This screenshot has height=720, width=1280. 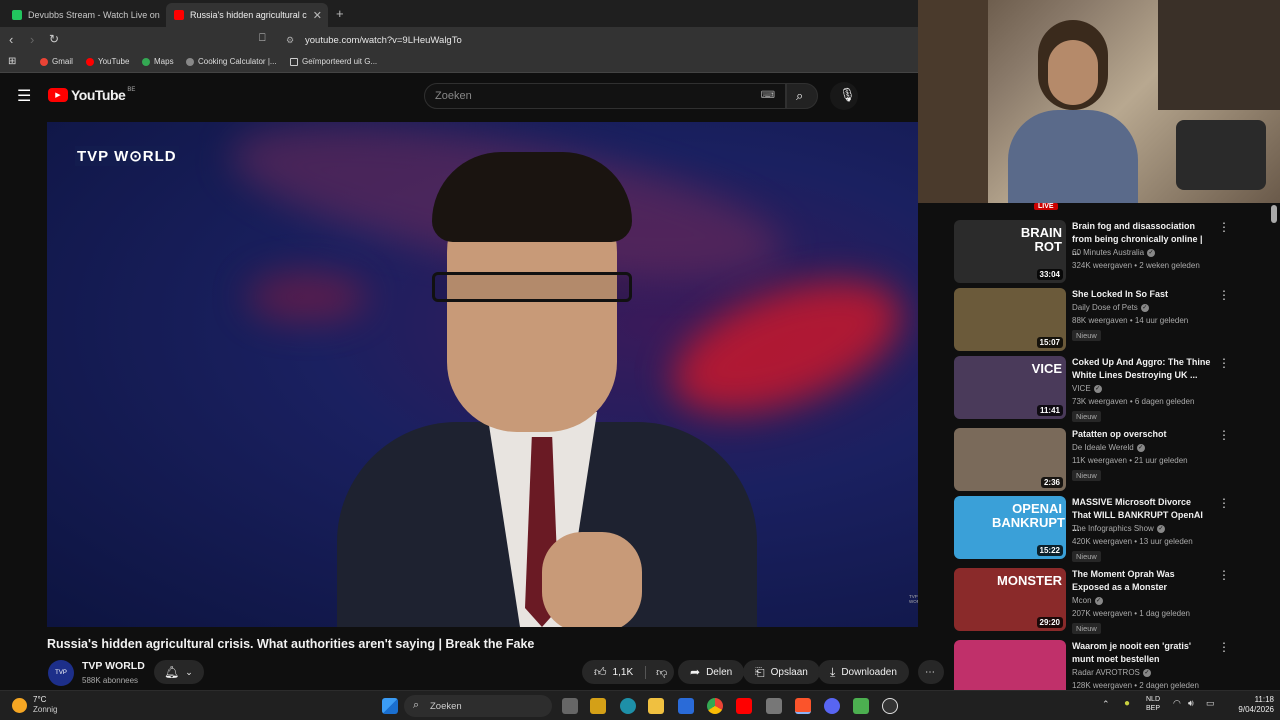 I want to click on clock: 11:18 9/04/2026, so click(x=1247, y=705).